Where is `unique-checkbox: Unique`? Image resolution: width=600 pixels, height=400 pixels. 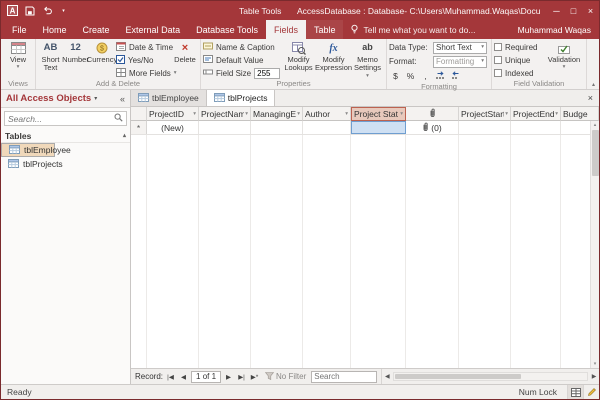
unique-checkbox: Unique is located at coordinates (519, 60).